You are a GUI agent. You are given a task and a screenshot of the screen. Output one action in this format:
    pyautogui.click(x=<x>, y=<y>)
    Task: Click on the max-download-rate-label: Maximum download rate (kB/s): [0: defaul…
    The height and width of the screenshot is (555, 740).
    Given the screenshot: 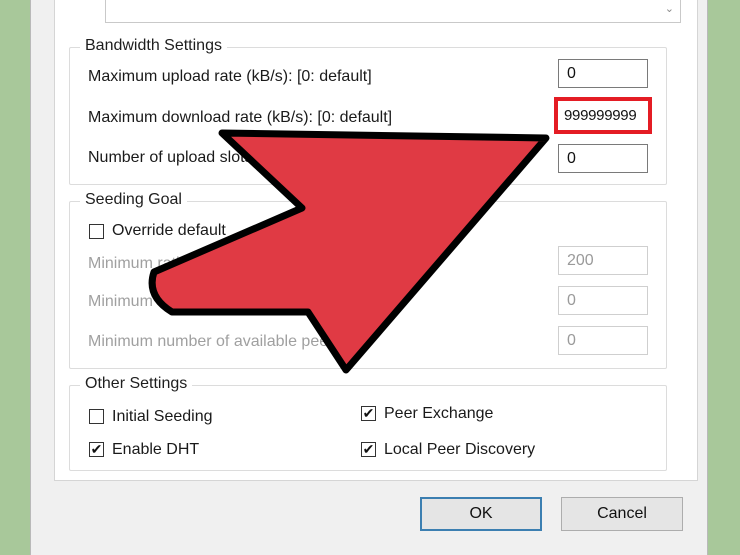 What is the action you would take?
    pyautogui.click(x=240, y=117)
    